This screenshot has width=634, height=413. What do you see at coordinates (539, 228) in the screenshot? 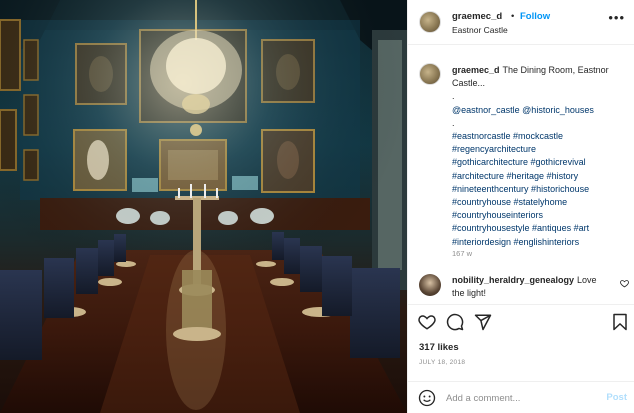
I see `hashtag-links: #countryhousestyle #antiques #art` at bounding box center [539, 228].